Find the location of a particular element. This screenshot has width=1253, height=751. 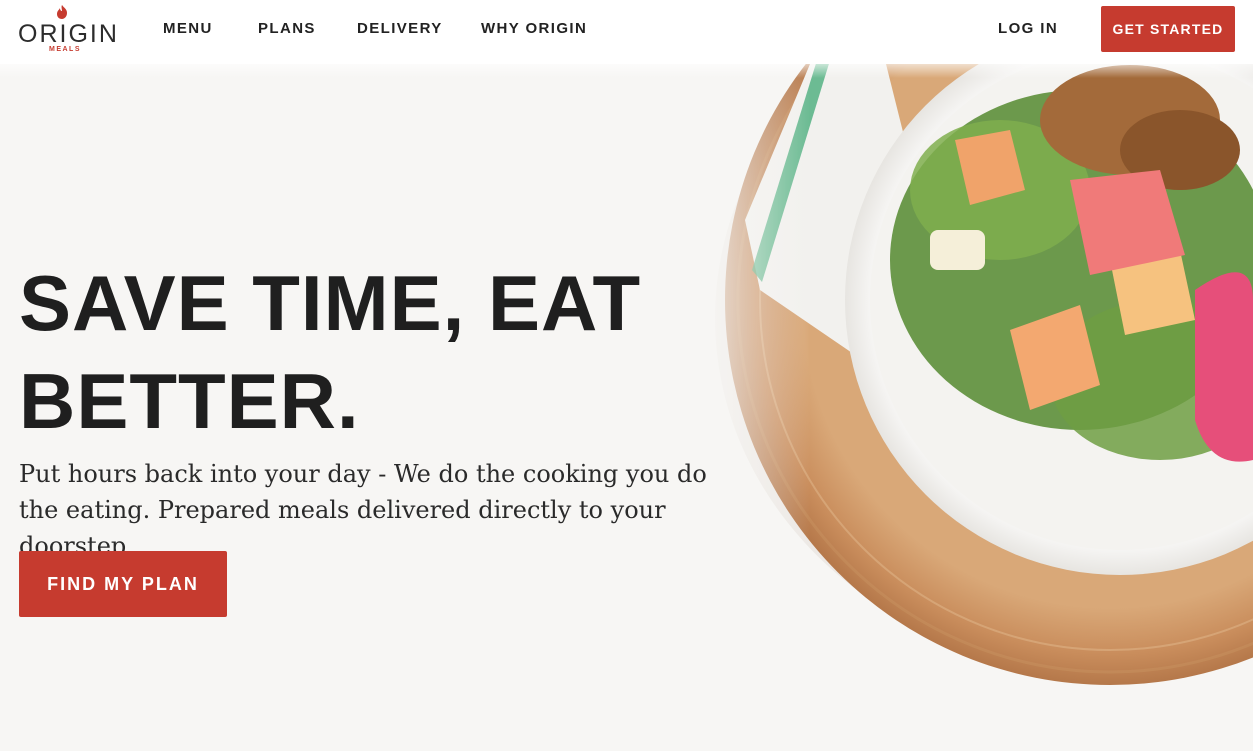

find-my-plan-button: FIND MY PLAN is located at coordinates (123, 584).